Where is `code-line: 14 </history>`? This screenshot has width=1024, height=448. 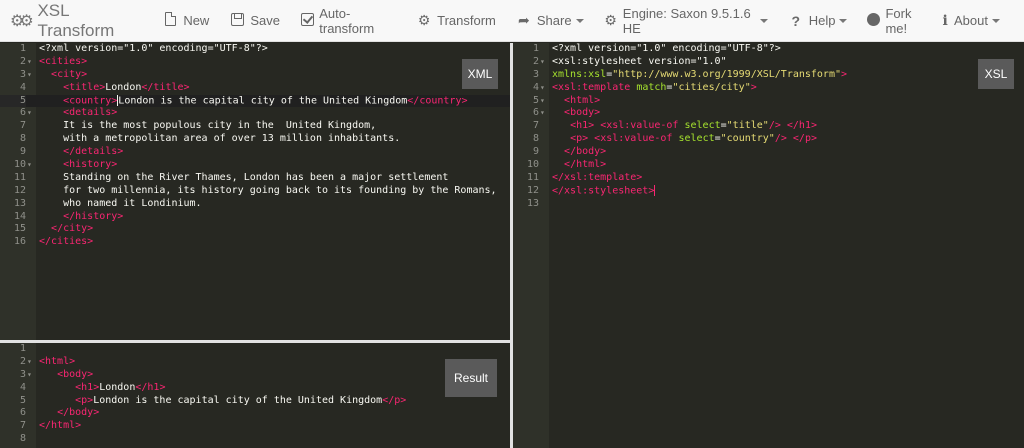 code-line: 14 </history> is located at coordinates (255, 217).